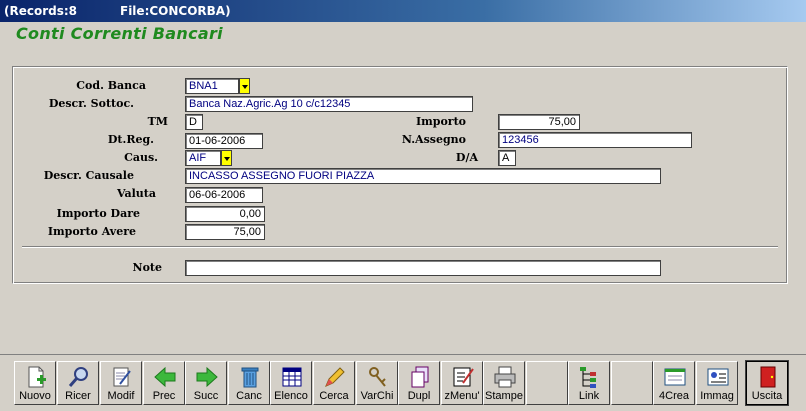  Describe the element at coordinates (37, 377) in the screenshot. I see `new-document-icon` at that location.